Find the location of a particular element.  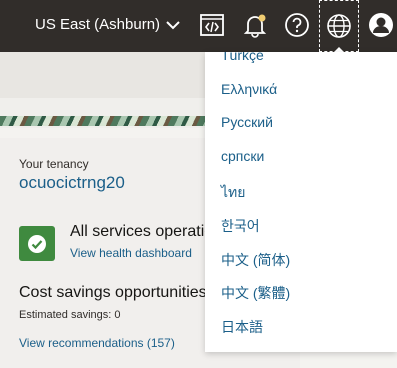

language-item-russian: Русский is located at coordinates (247, 122).